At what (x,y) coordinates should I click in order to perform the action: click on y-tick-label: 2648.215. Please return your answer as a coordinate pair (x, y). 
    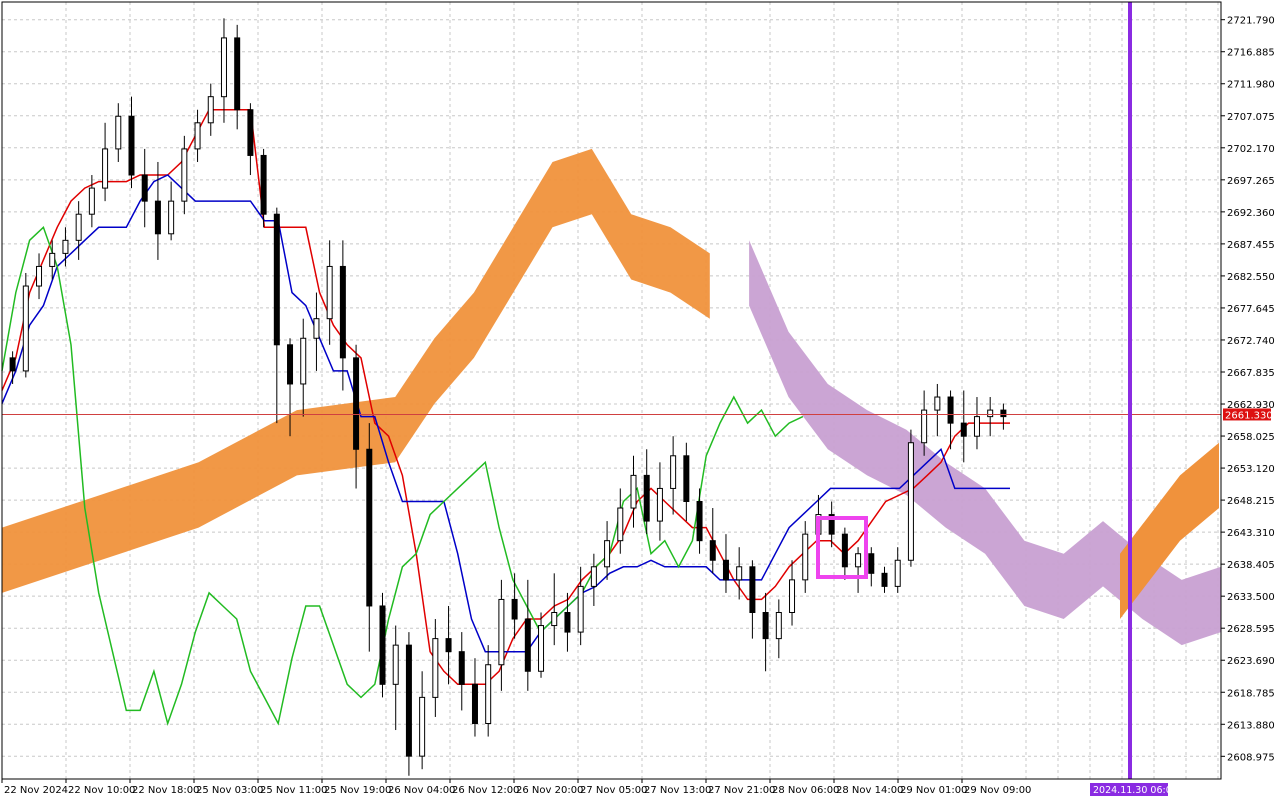
    Looking at the image, I should click on (1251, 501).